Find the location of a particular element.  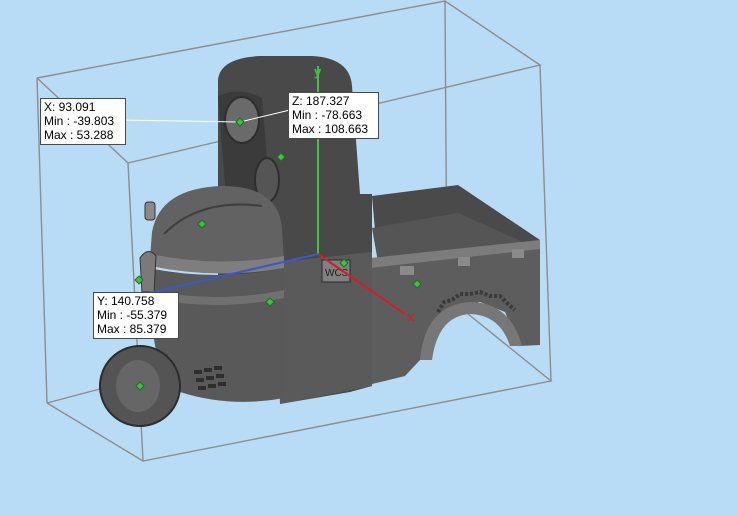

x-dimension-value: X: 93.091 is located at coordinates (70, 107).